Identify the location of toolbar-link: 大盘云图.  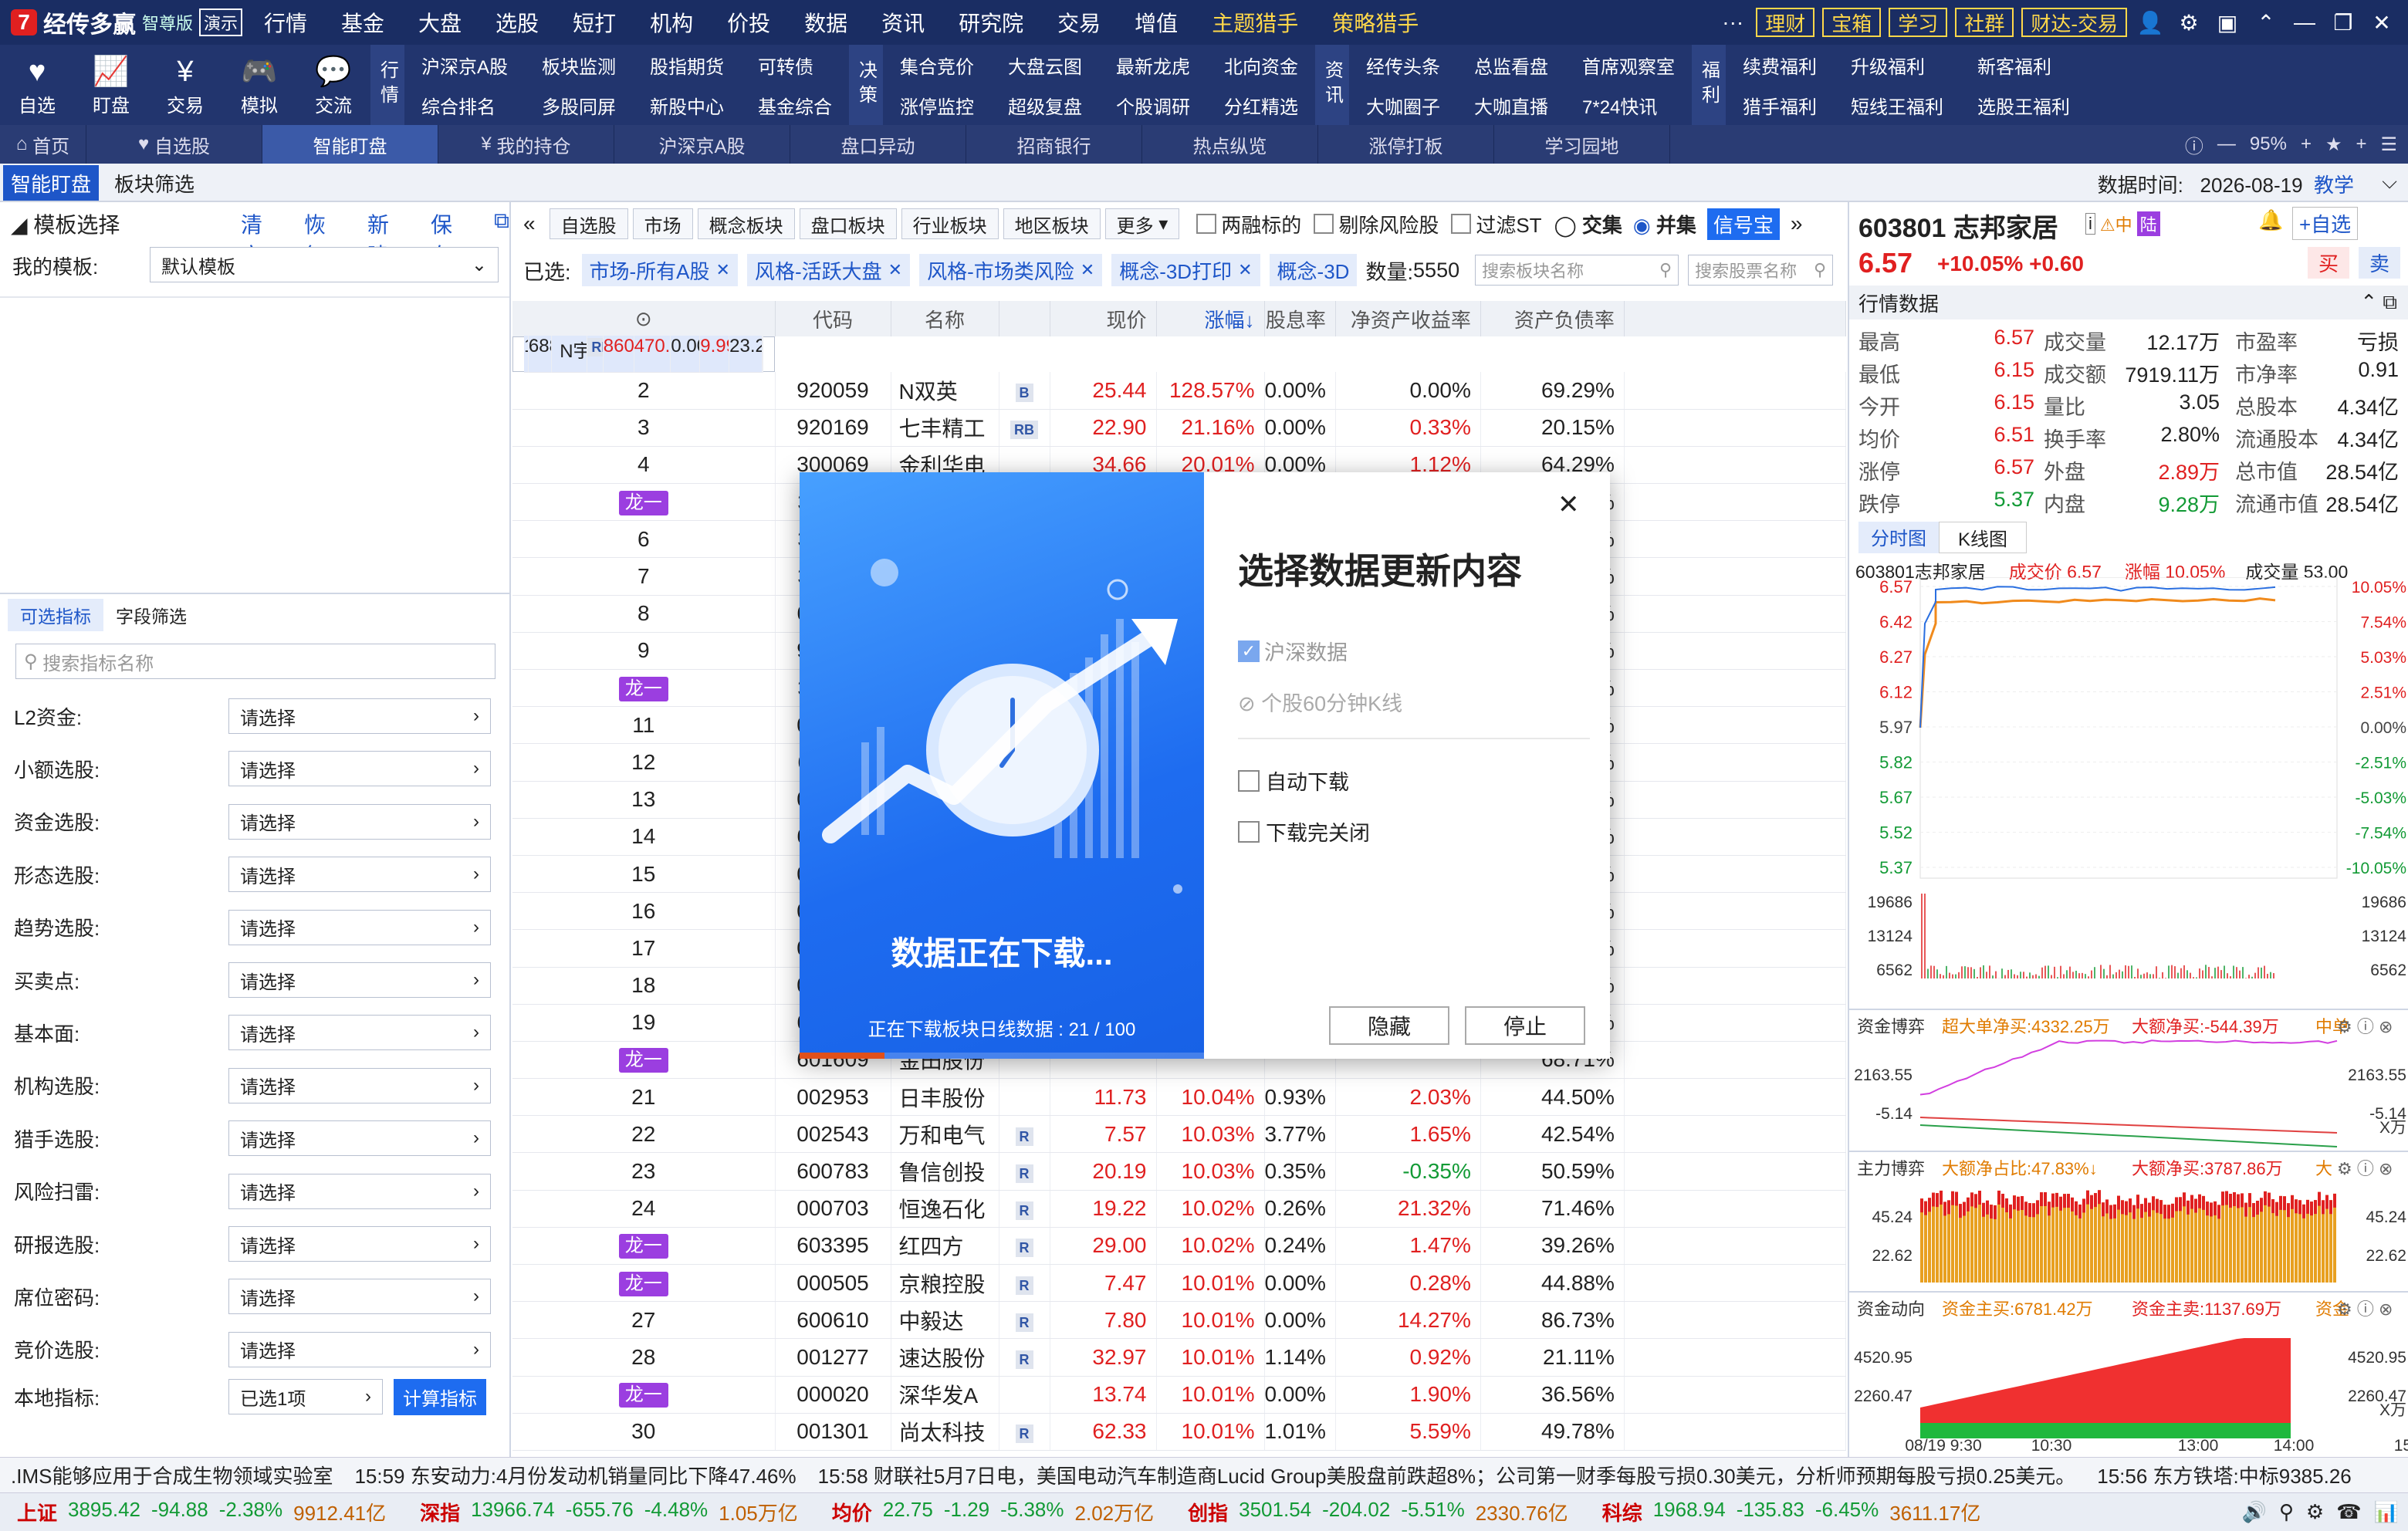
(1045, 65).